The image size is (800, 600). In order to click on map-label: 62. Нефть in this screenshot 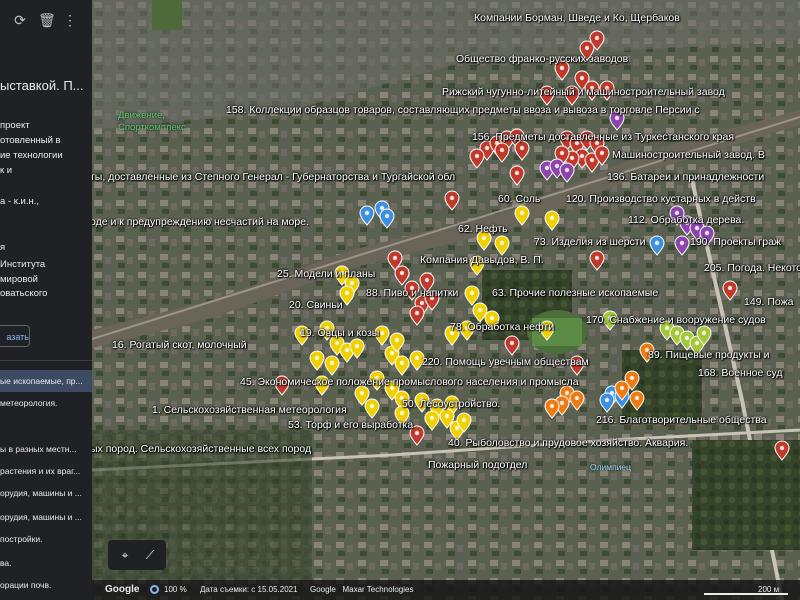, I will do `click(483, 229)`.